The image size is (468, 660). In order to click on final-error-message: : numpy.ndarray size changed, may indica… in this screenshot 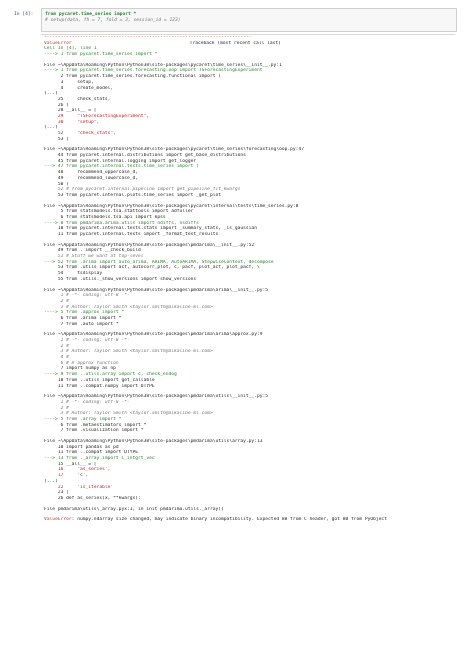, I will do `click(229, 520)`.